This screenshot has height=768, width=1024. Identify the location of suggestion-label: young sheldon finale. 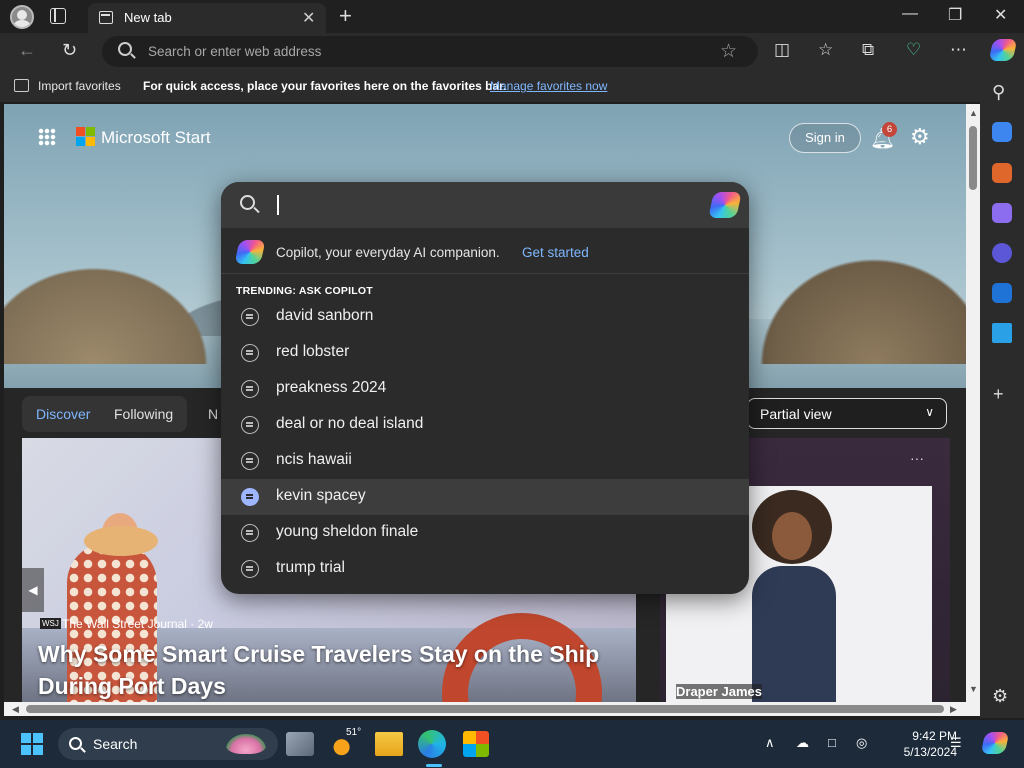
(347, 531).